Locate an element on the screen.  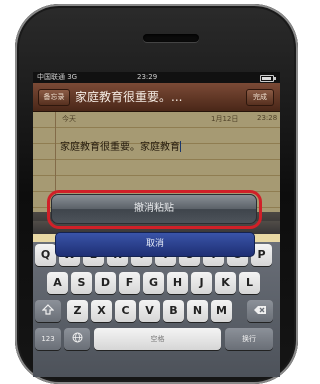
notes-back-button: 备忘录 is located at coordinates (54, 97).